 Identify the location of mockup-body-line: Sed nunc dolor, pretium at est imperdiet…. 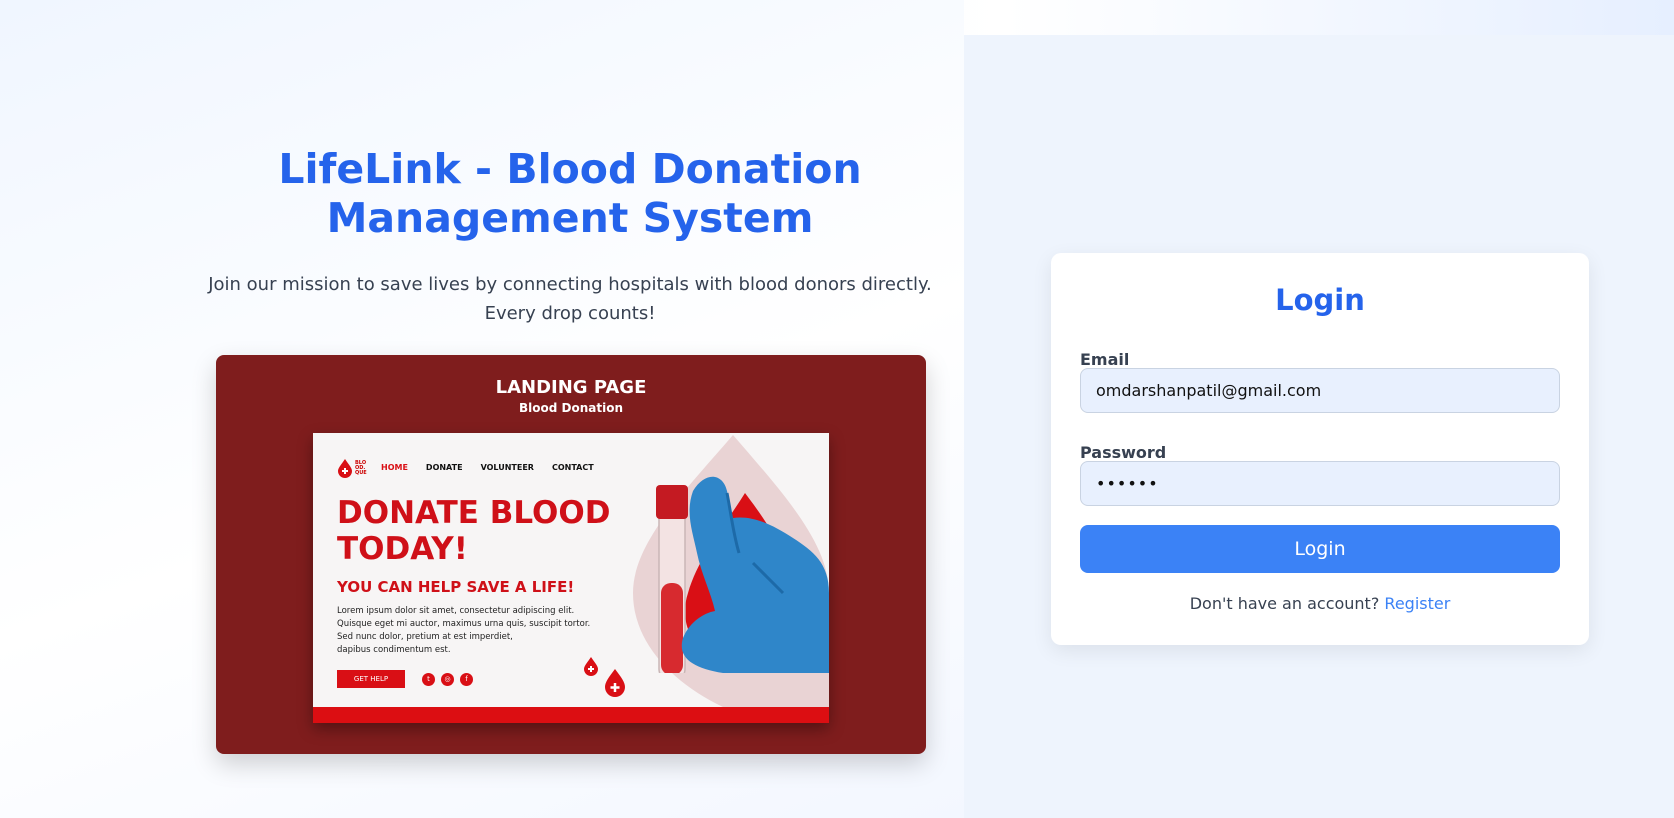
(425, 637).